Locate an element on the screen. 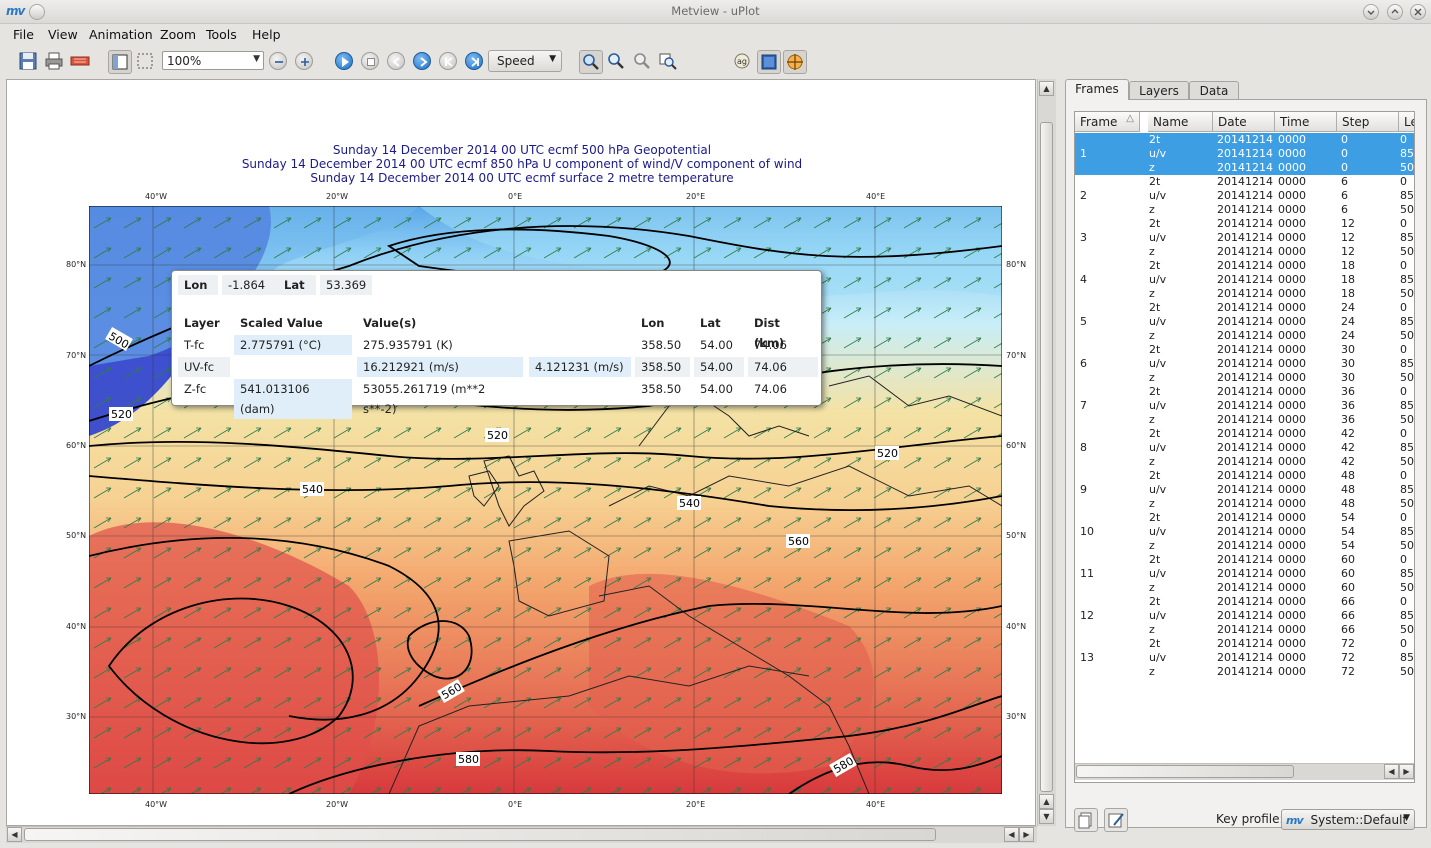 Image resolution: width=1431 pixels, height=848 pixels. lat-label-right: 40°N is located at coordinates (1016, 626).